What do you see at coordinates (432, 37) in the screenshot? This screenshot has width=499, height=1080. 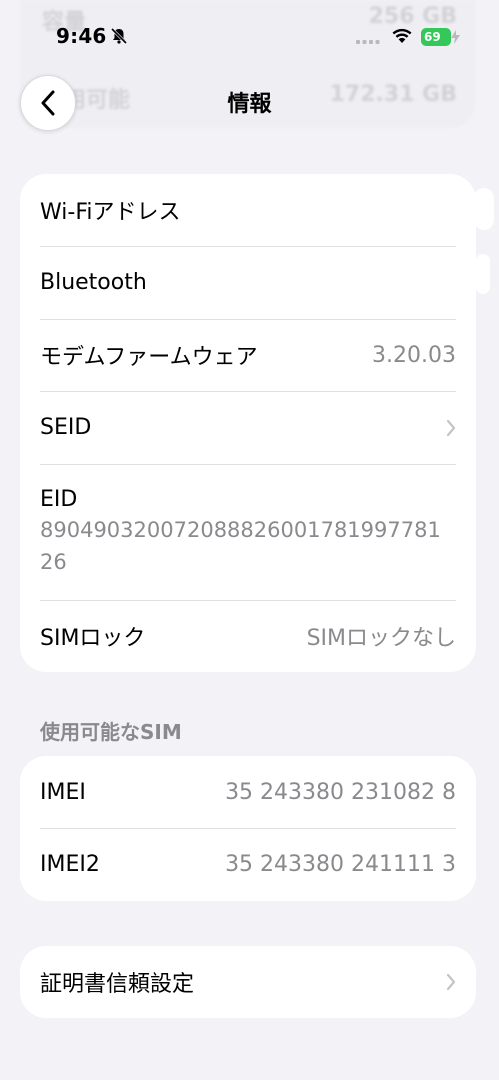 I see `battery-level: 69` at bounding box center [432, 37].